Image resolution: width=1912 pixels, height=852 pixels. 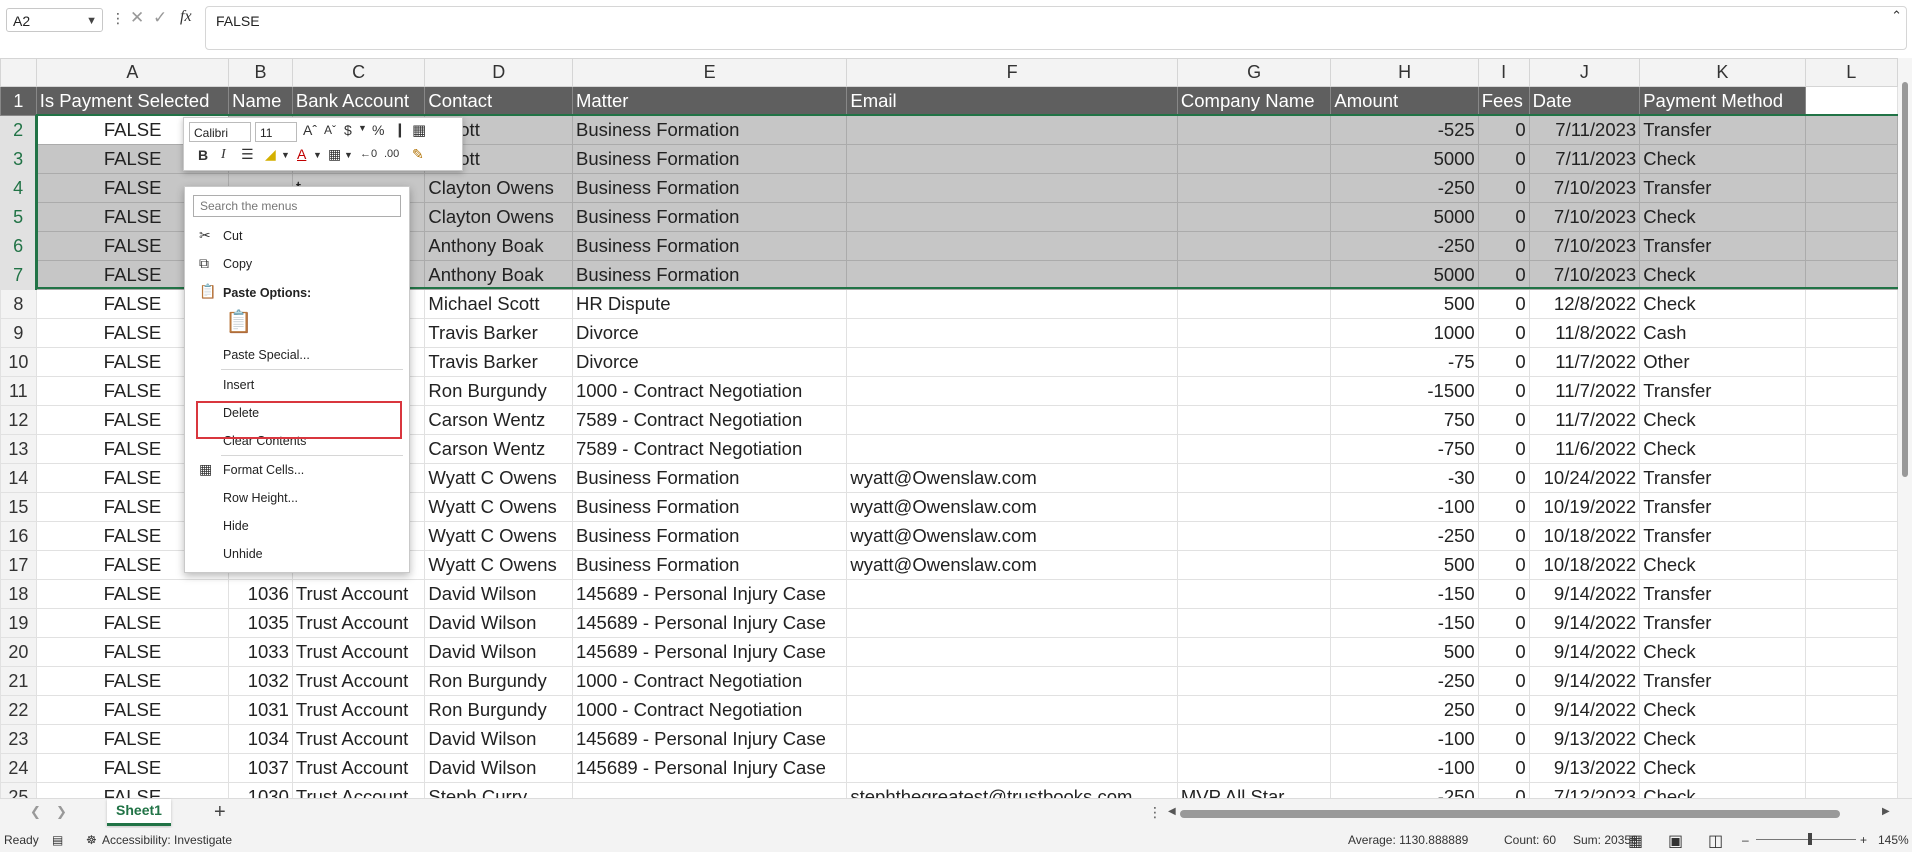 What do you see at coordinates (1254, 72) in the screenshot?
I see `column-header-g: G` at bounding box center [1254, 72].